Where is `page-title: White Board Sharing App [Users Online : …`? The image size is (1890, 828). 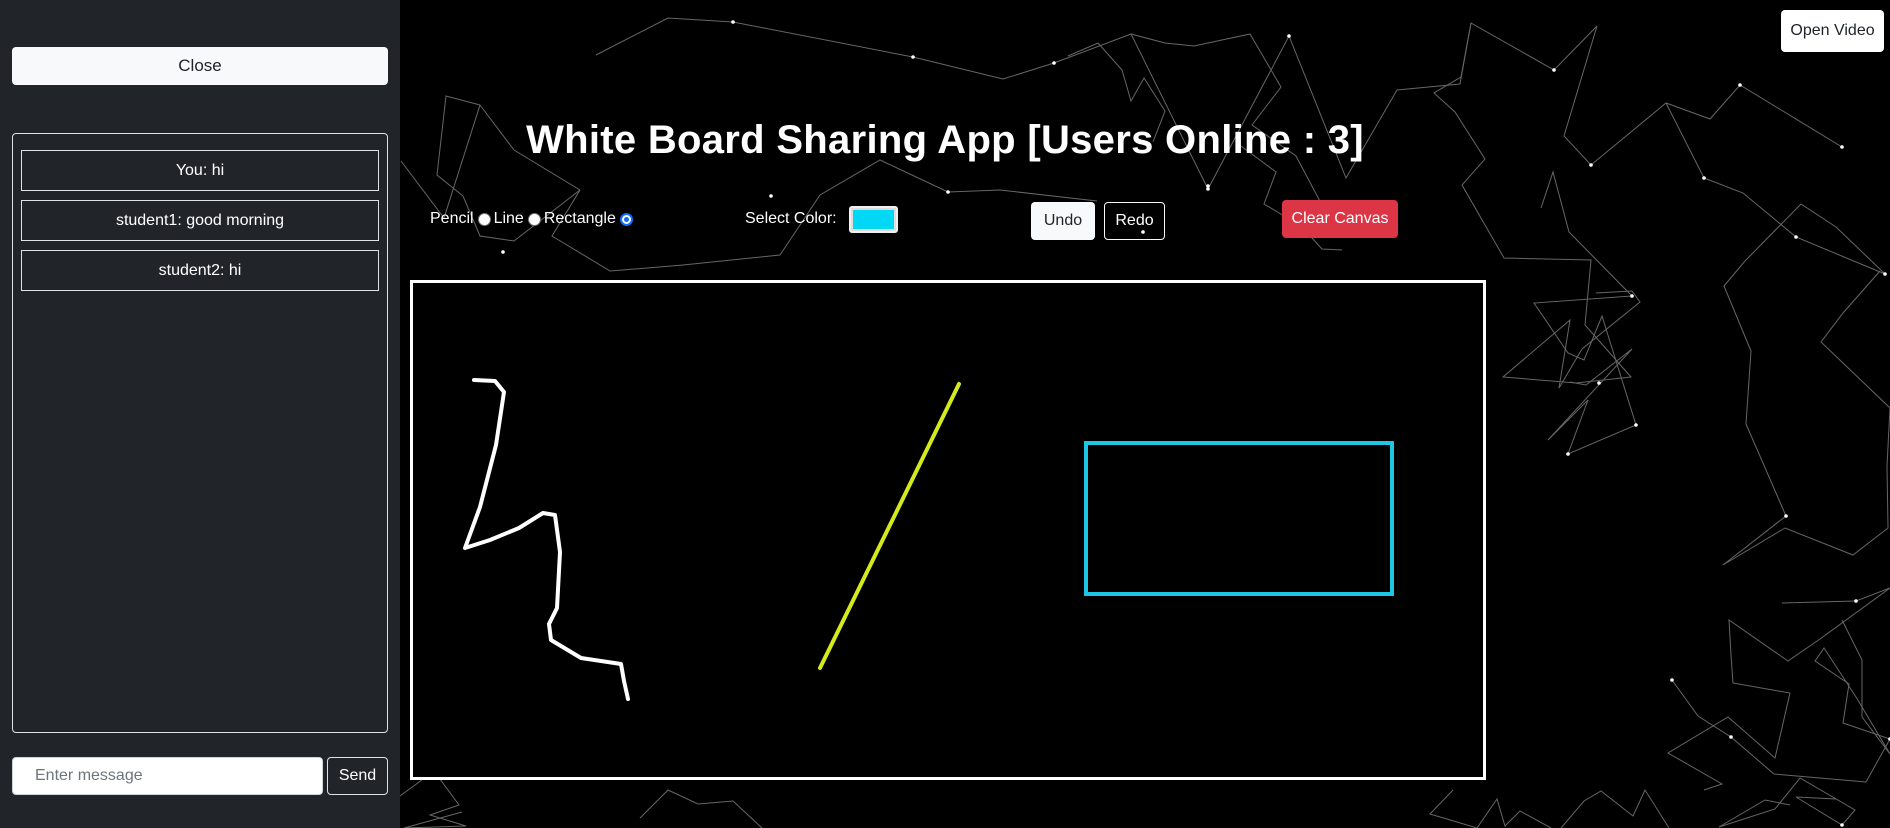
page-title: White Board Sharing App [Users Online : … is located at coordinates (945, 140).